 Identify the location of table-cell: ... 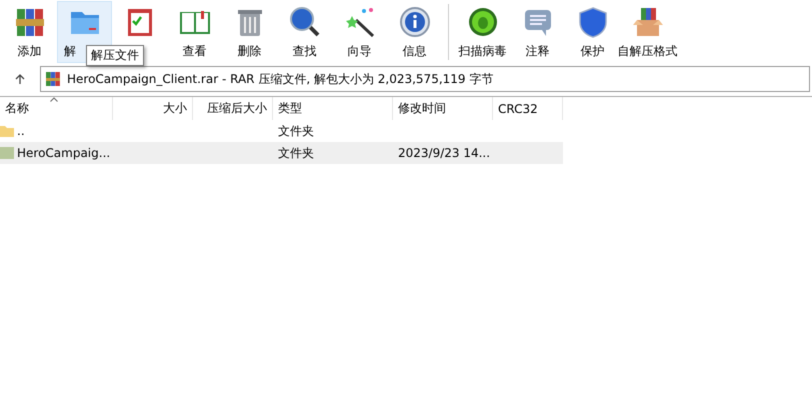
(21, 131).